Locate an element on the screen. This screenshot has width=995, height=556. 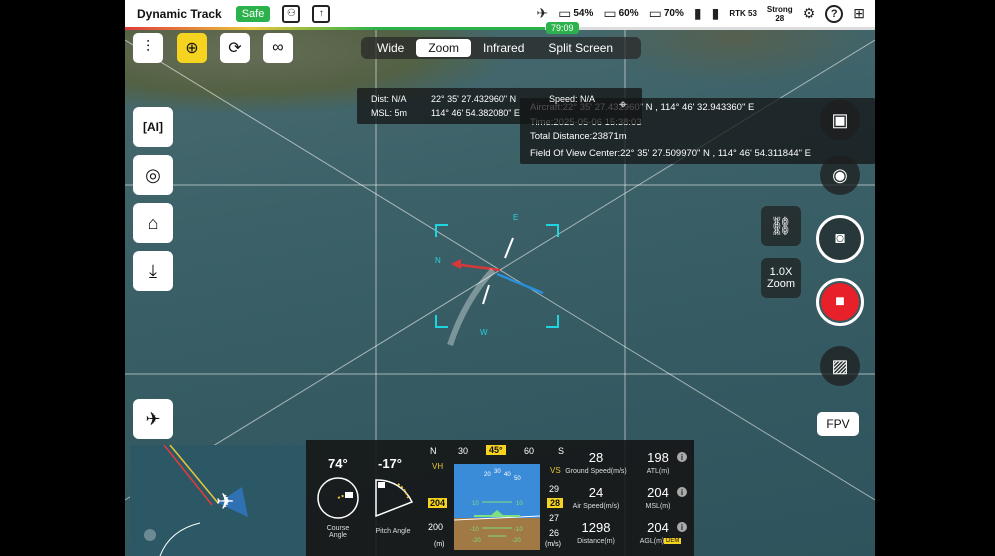
target-track-icon: ⊕ is located at coordinates (192, 48).